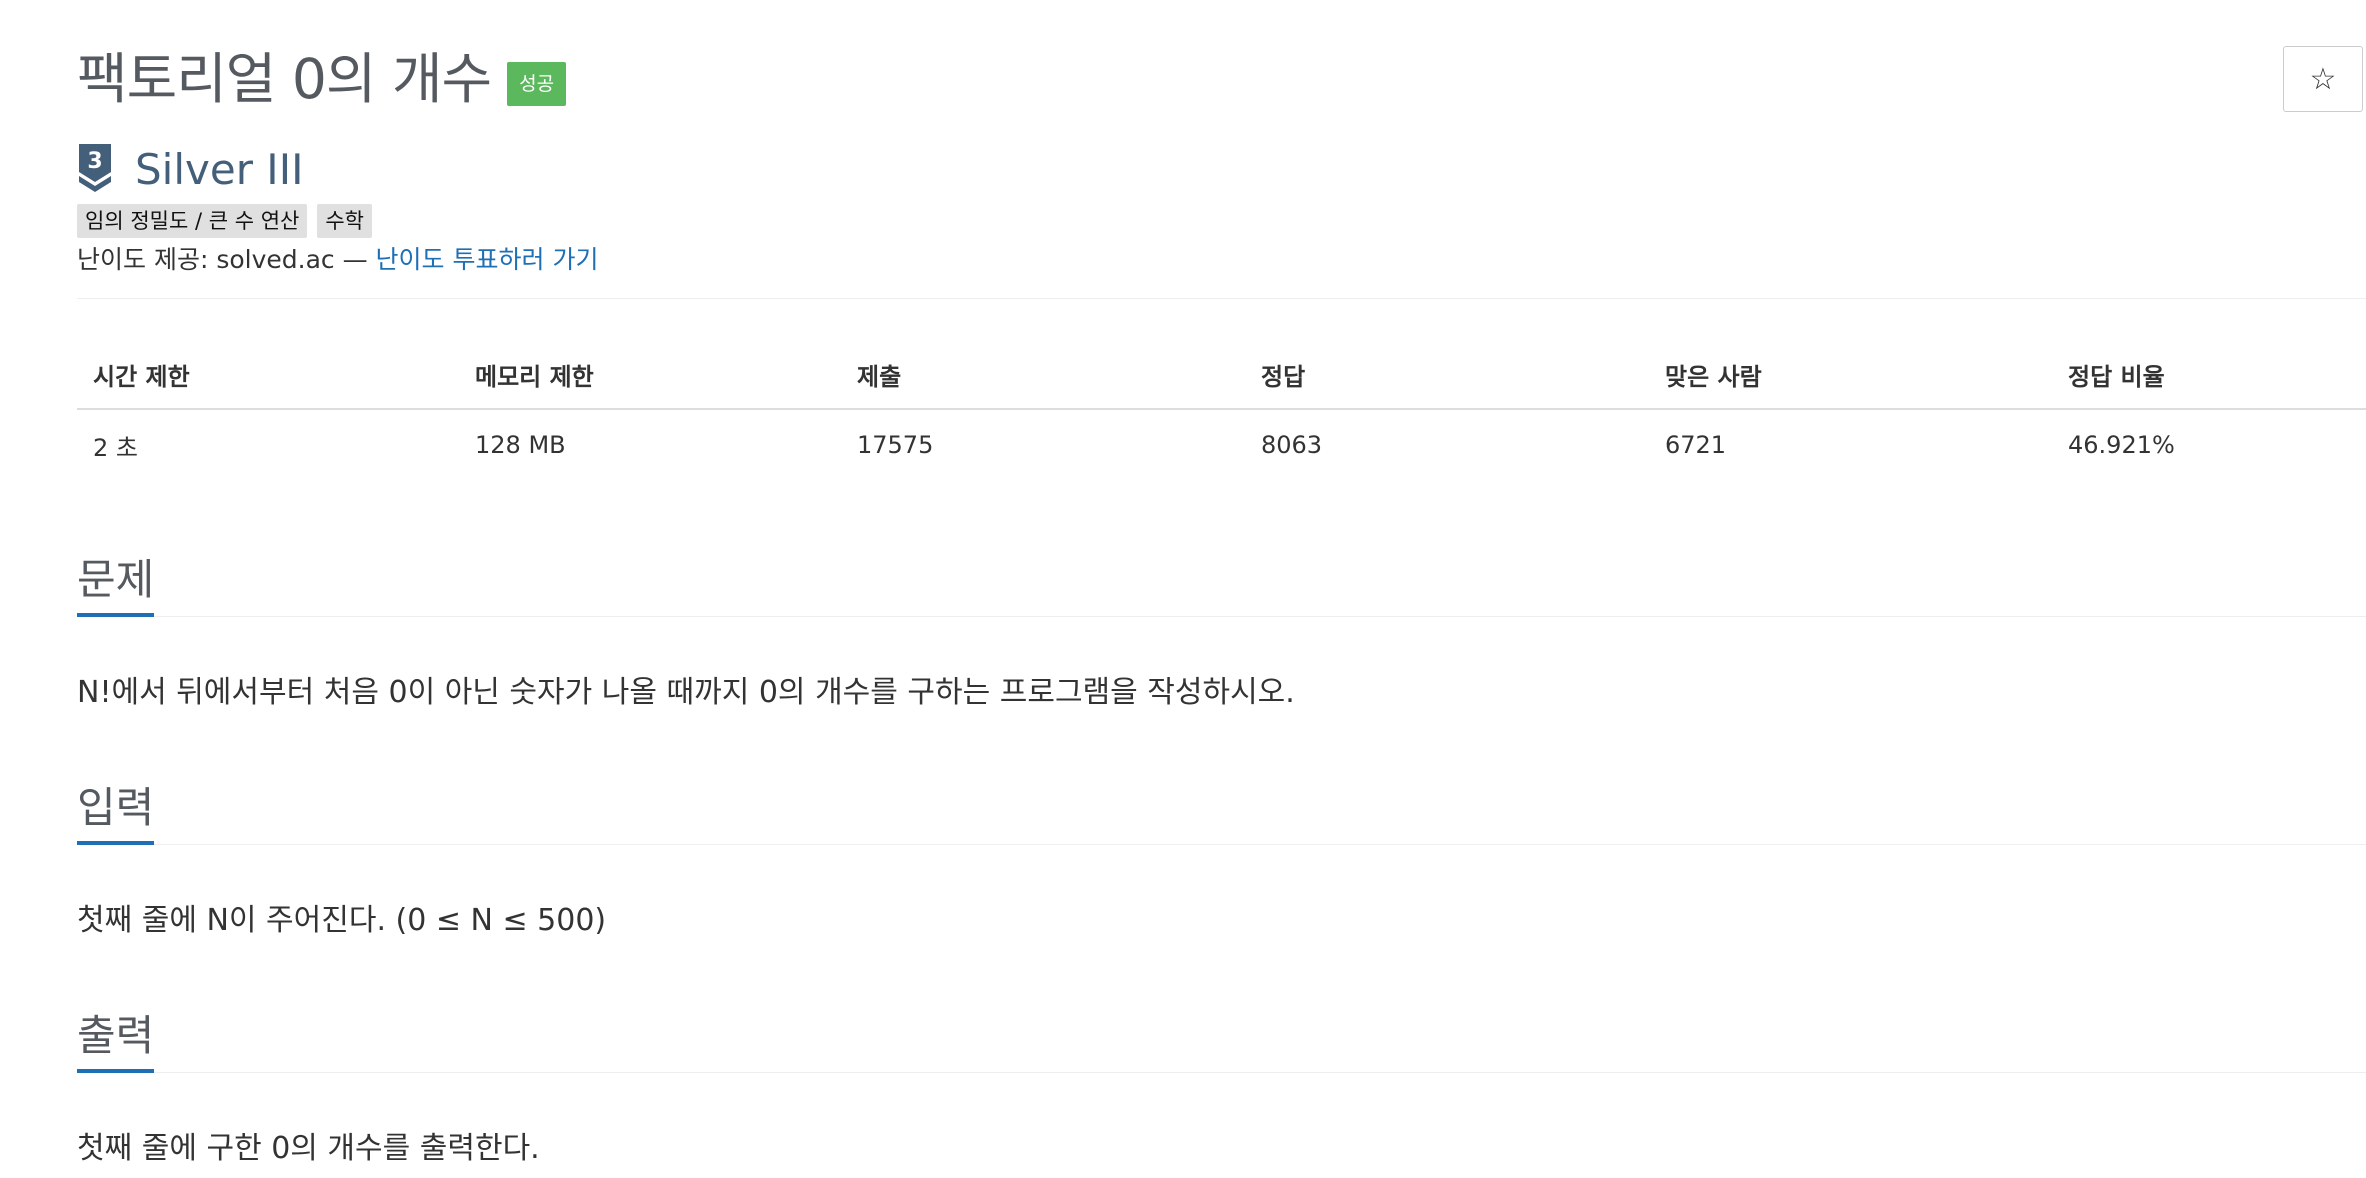 This screenshot has width=2366, height=1178. I want to click on section-title-problem: 문제, so click(116, 583).